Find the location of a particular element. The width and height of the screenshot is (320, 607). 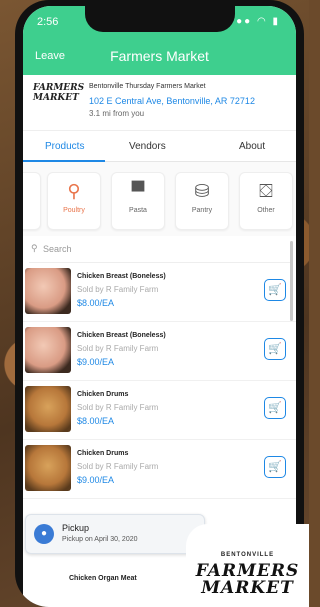

page-title: Farmers Market is located at coordinates (159, 56).